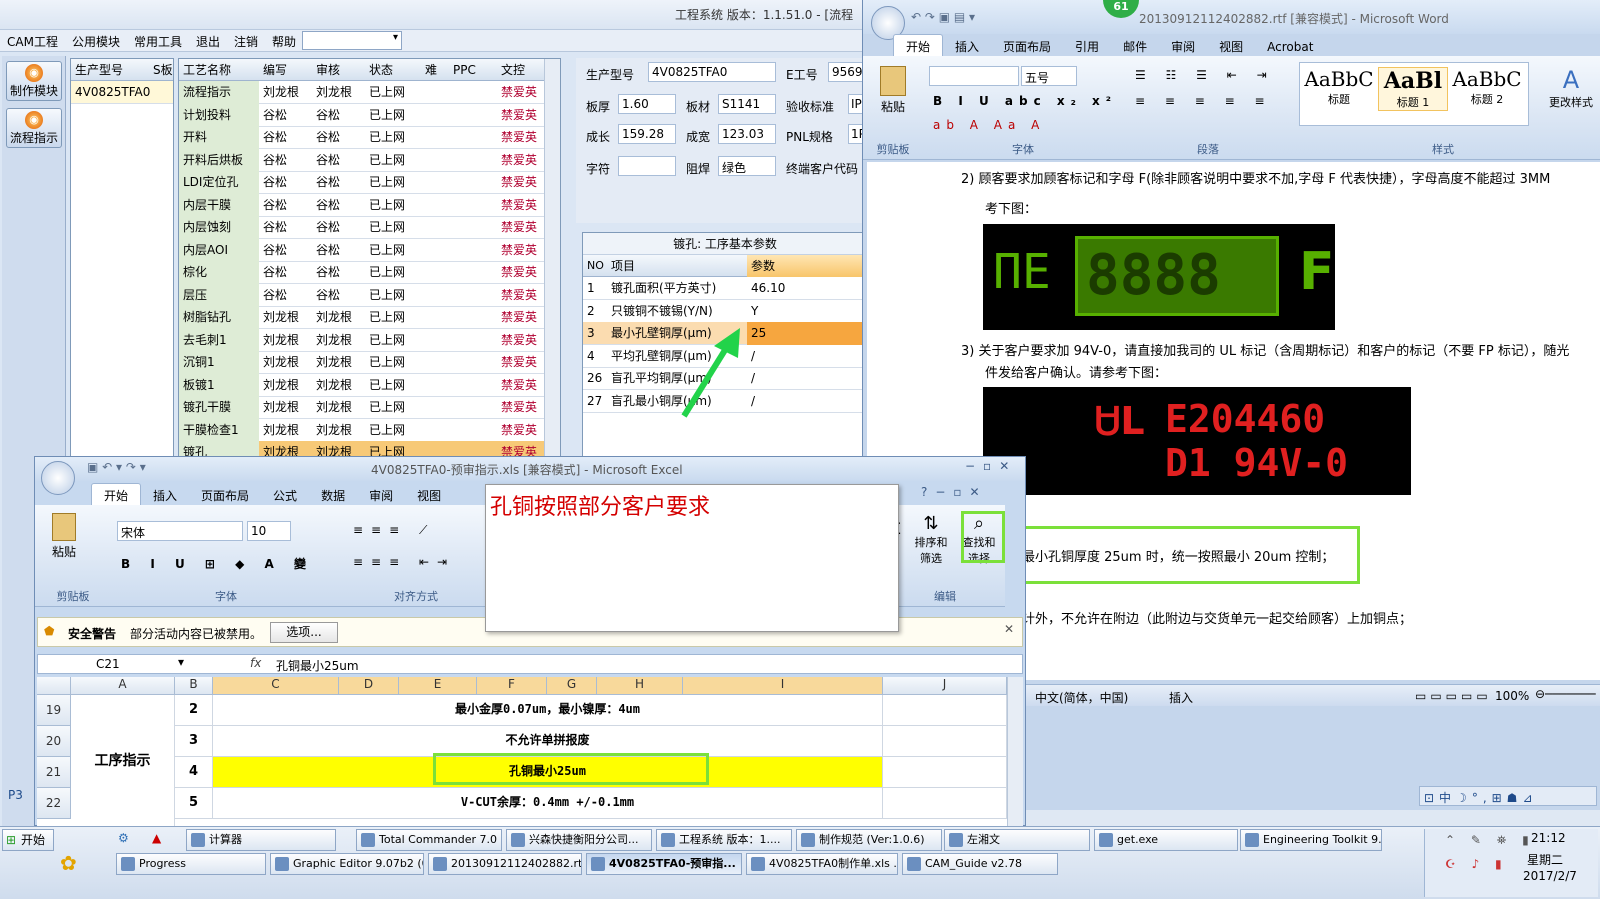 The width and height of the screenshot is (1600, 899). Describe the element at coordinates (1565, 694) in the screenshot. I see `zoom-slider: ⊖───────` at that location.